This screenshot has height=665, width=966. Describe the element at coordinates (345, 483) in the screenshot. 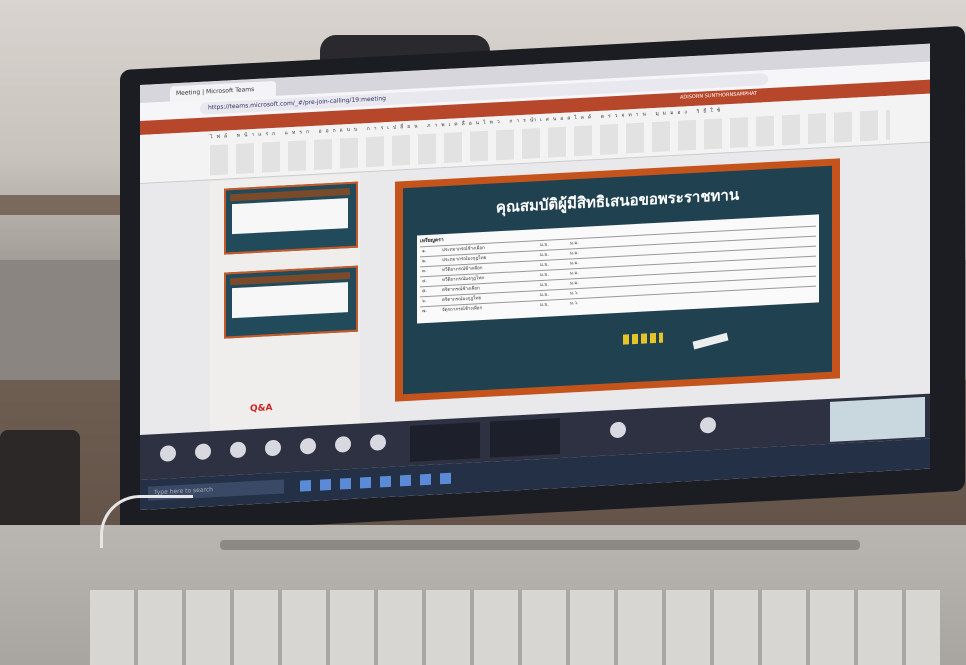

I see `explorer-icon` at that location.